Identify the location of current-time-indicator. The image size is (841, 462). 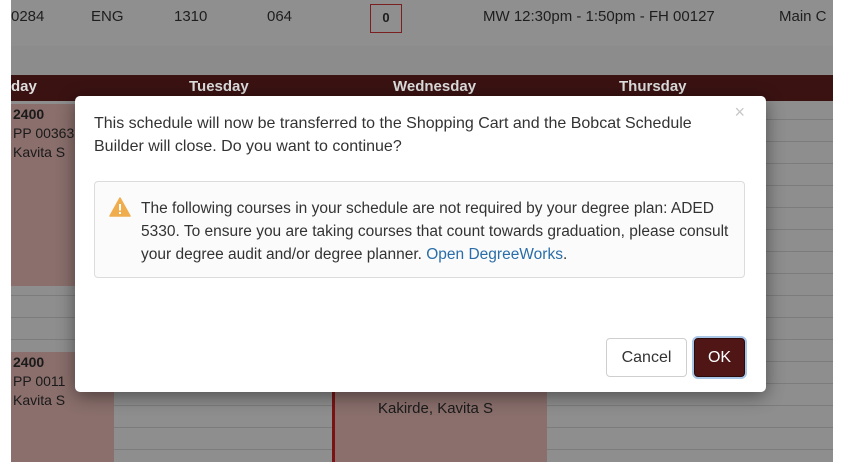
(333, 427).